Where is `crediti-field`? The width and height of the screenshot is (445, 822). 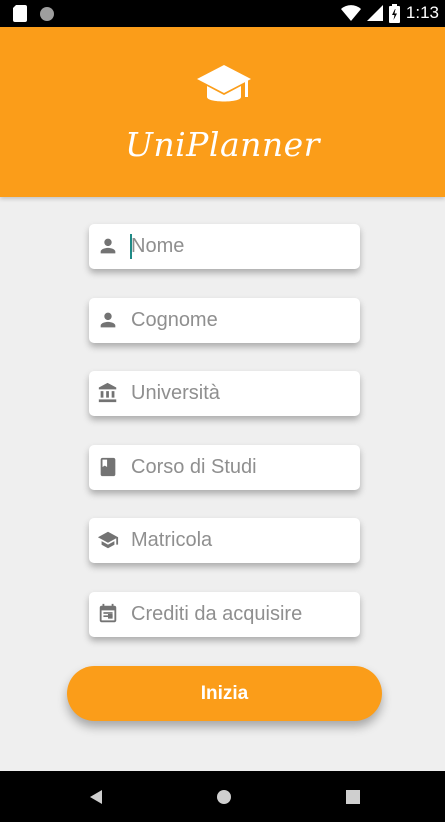
crediti-field is located at coordinates (224, 614).